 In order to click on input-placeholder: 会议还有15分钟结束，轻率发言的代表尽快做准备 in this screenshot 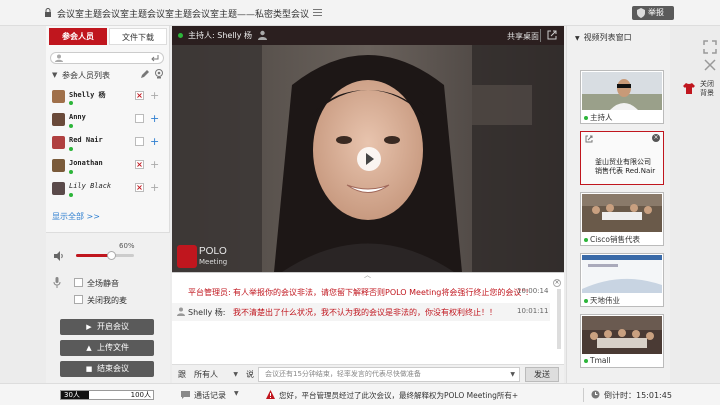, I will do `click(343, 374)`.